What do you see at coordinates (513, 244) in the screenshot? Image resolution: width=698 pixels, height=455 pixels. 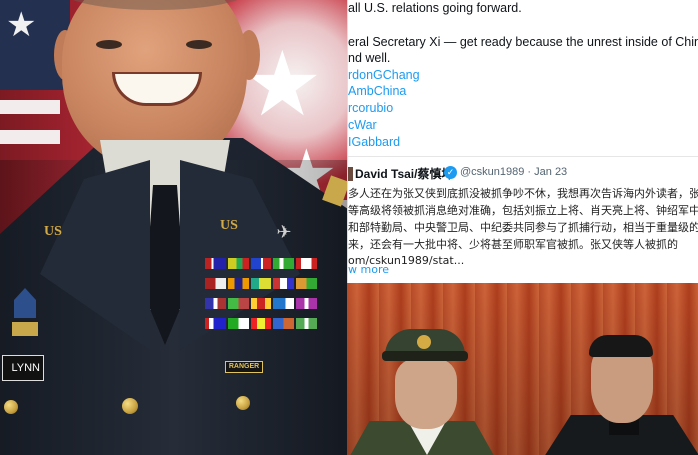 I see `quoted-text-line: 来，还会有一大批中将、少将甚至师职军官被抓。张又侠等人被抓的` at bounding box center [513, 244].